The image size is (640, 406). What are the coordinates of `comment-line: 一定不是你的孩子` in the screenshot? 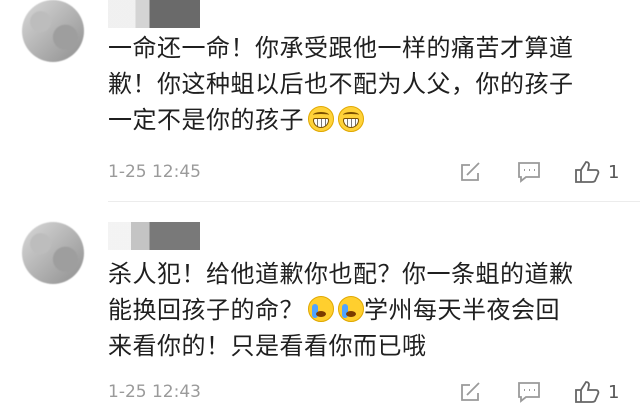 It's located at (358, 120).